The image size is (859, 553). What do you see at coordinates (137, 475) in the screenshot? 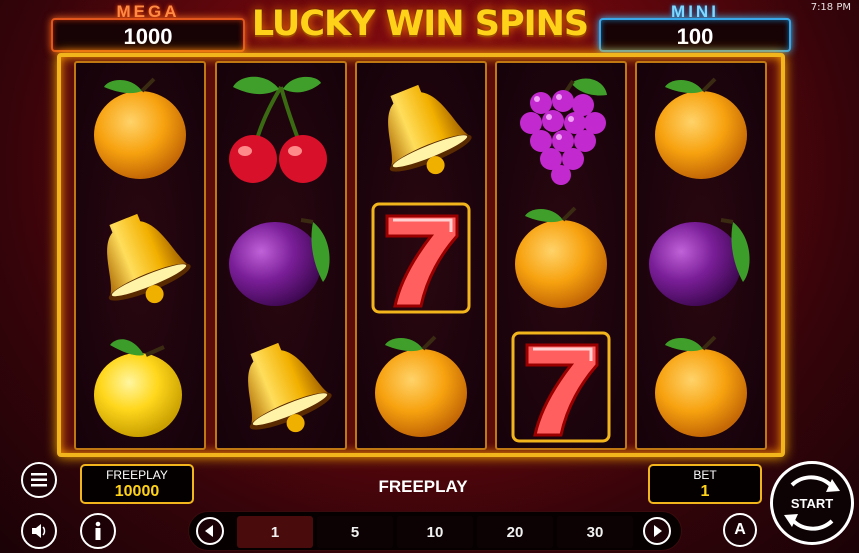
I see `freeplay-label: FREEPLAY` at bounding box center [137, 475].